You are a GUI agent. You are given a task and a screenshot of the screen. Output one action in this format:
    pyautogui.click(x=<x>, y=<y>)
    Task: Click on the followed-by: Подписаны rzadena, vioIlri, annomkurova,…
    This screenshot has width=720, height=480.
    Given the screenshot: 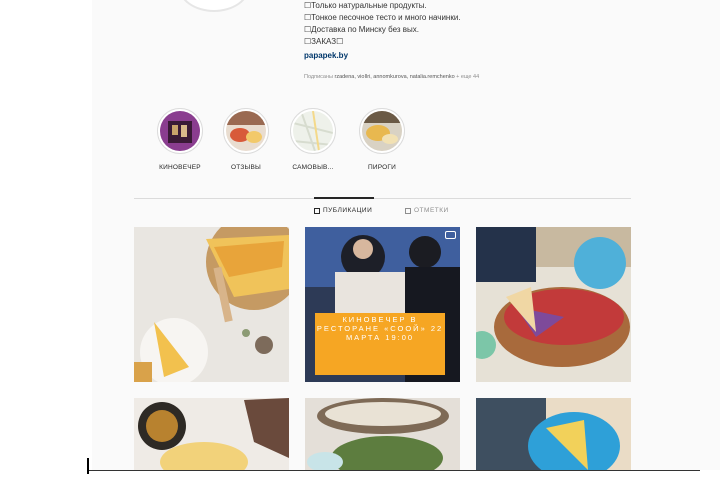 What is the action you would take?
    pyautogui.click(x=391, y=77)
    